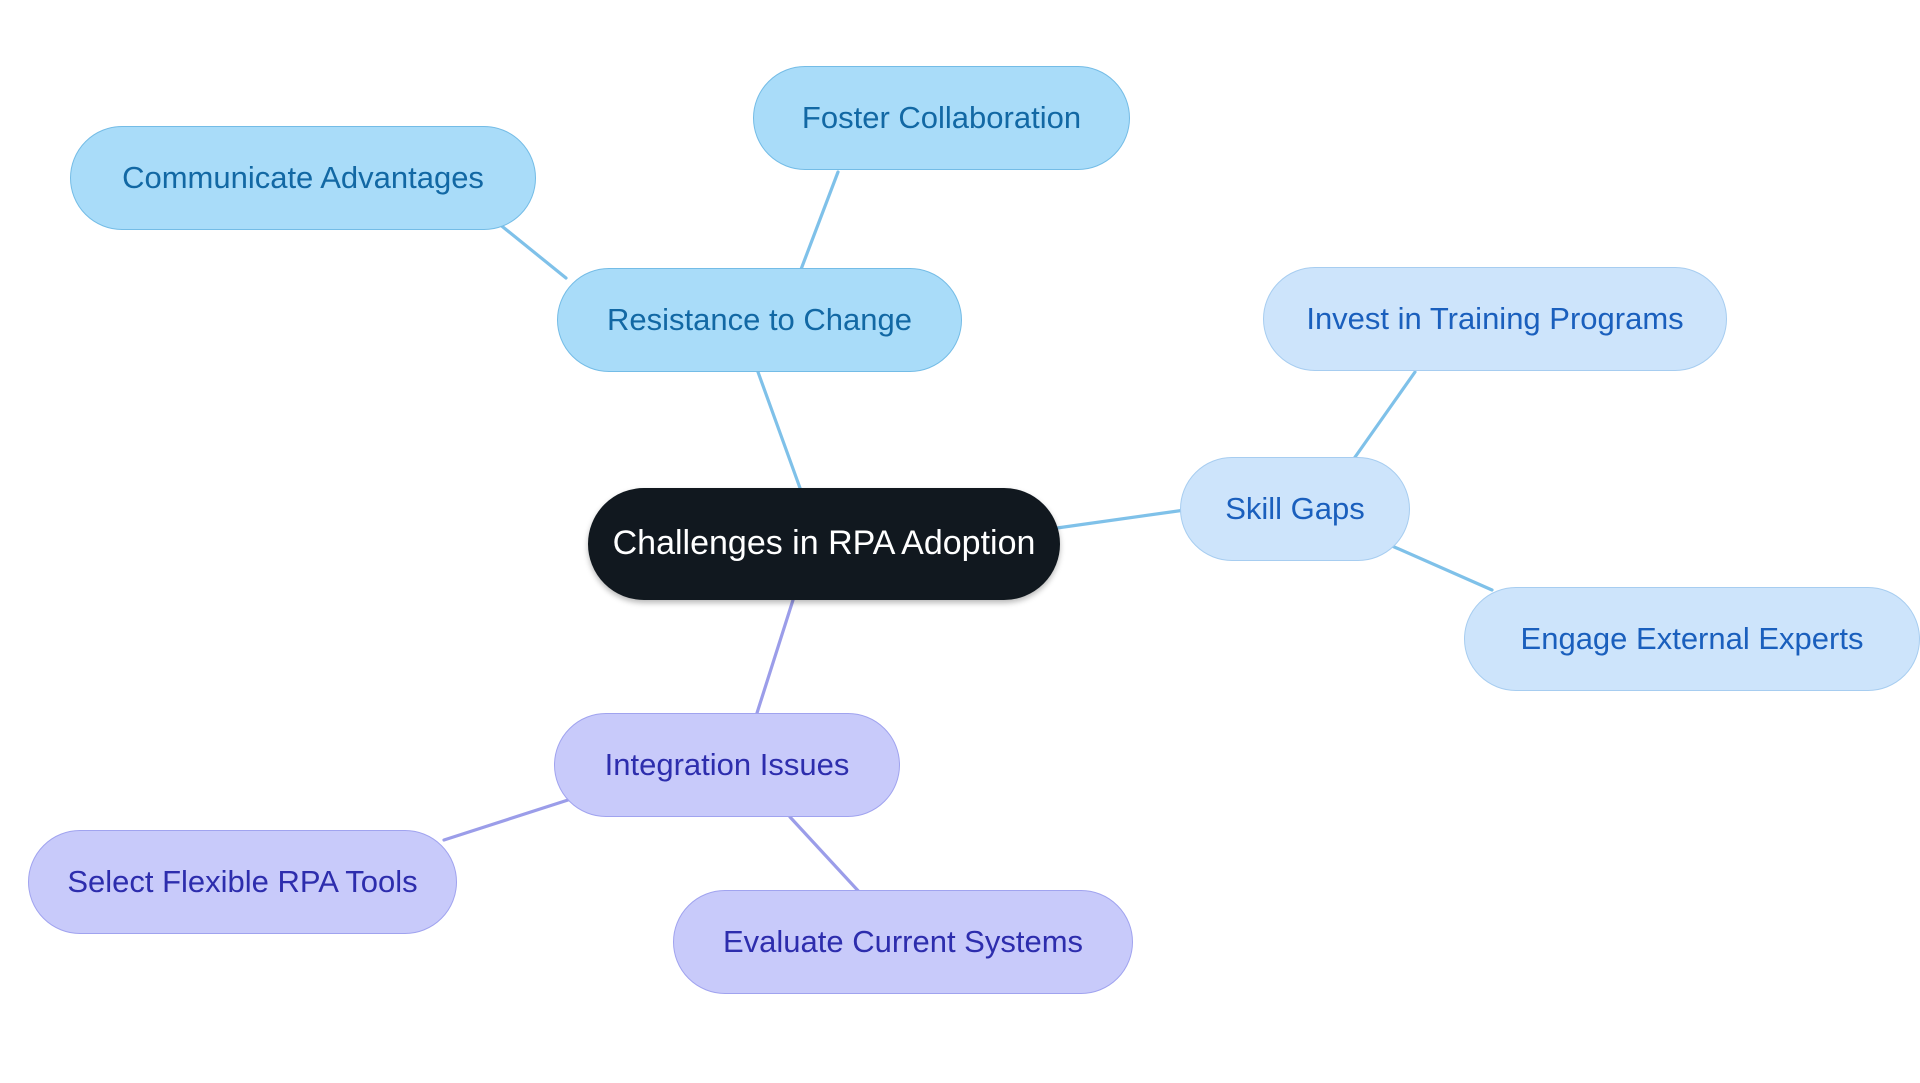 The height and width of the screenshot is (1083, 1920). I want to click on branch-node-skill-gaps-label: Skill Gaps, so click(1295, 508).